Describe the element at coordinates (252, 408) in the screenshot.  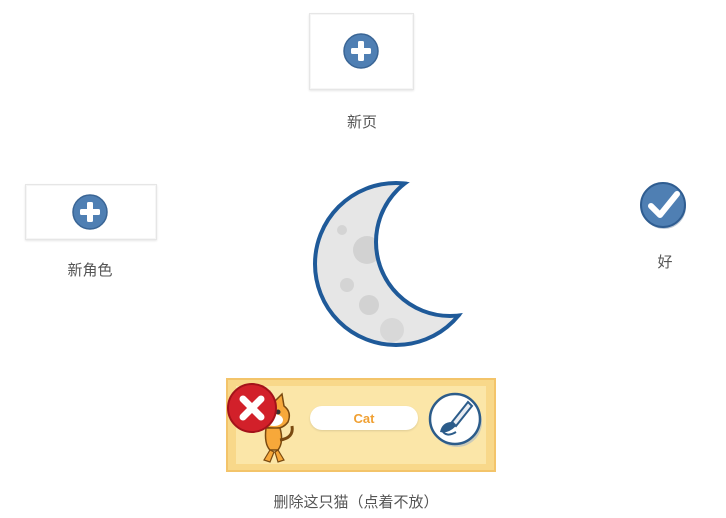
I see `delete-x-icon` at that location.